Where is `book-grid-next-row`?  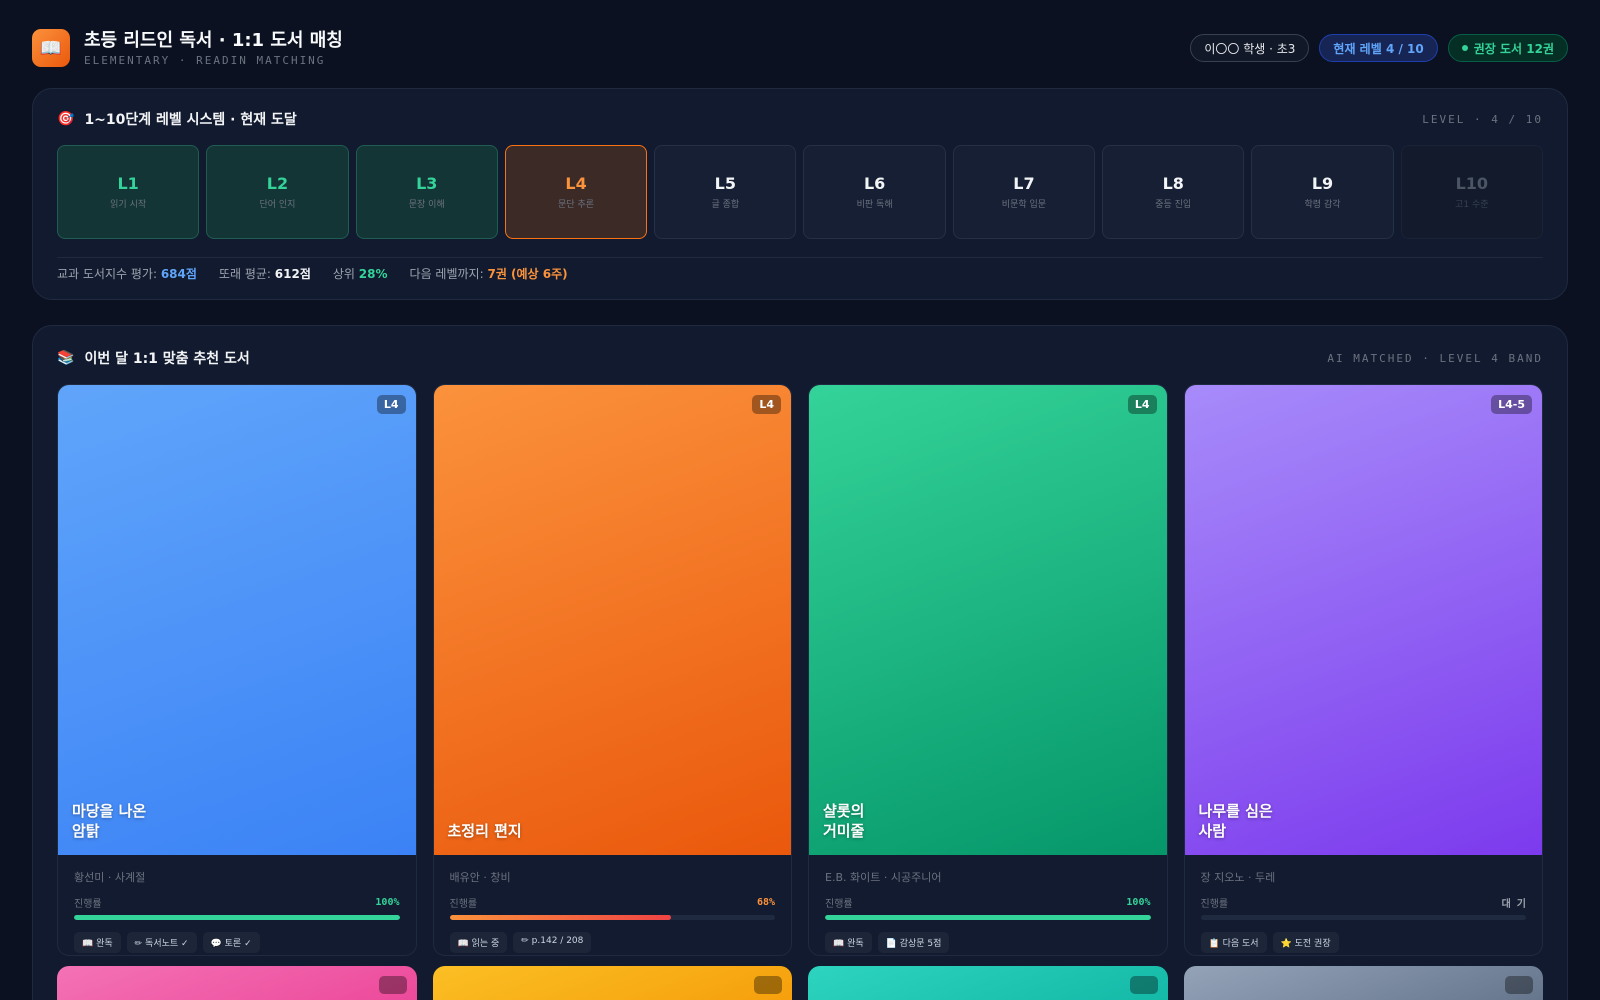
book-grid-next-row is located at coordinates (800, 983).